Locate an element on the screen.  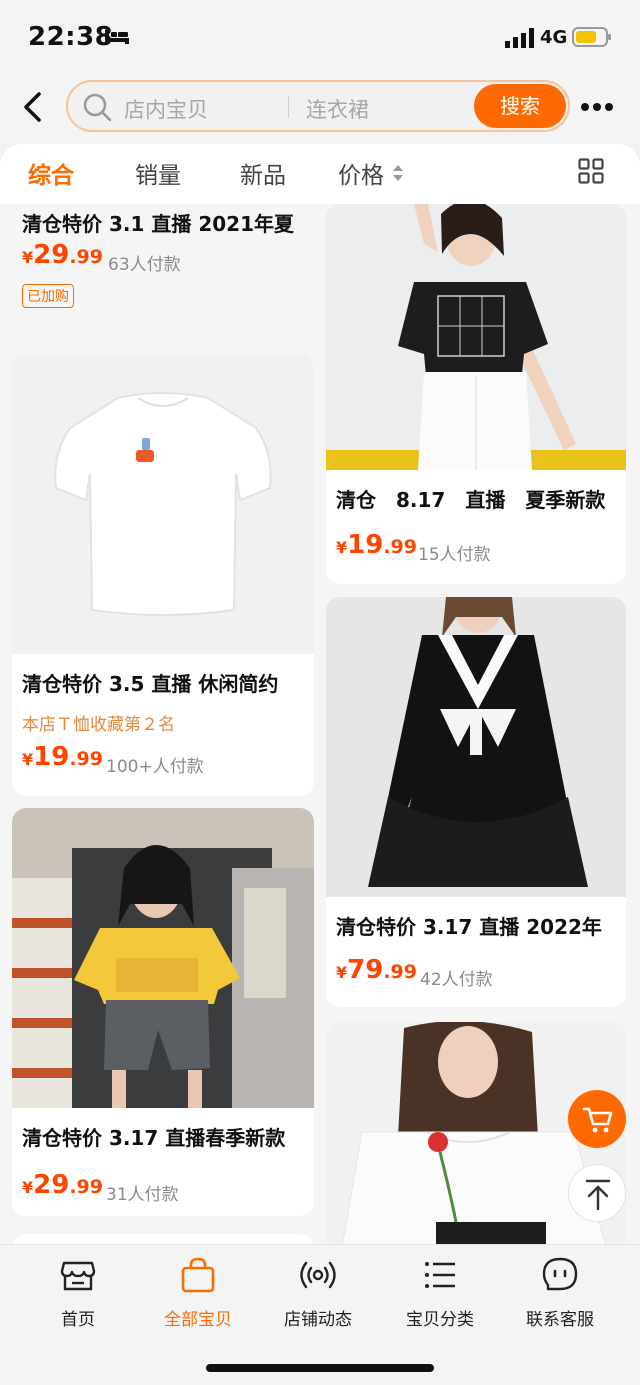
nav-item-home: 首页 is located at coordinates (78, 1295).